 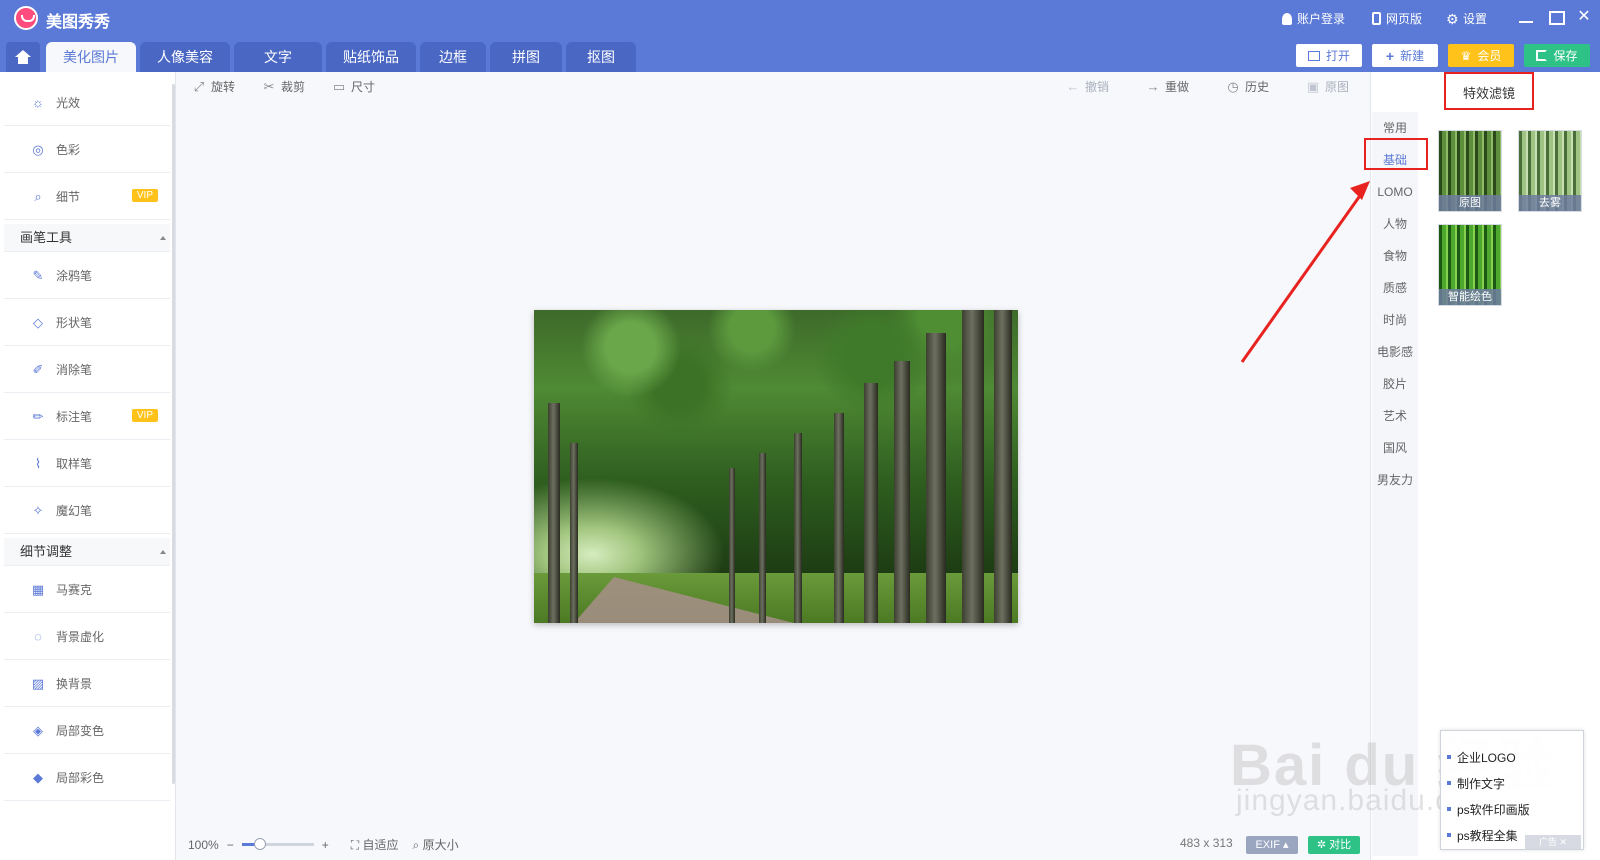 I want to click on ad-tag: 广告 ✕, so click(x=1553, y=842).